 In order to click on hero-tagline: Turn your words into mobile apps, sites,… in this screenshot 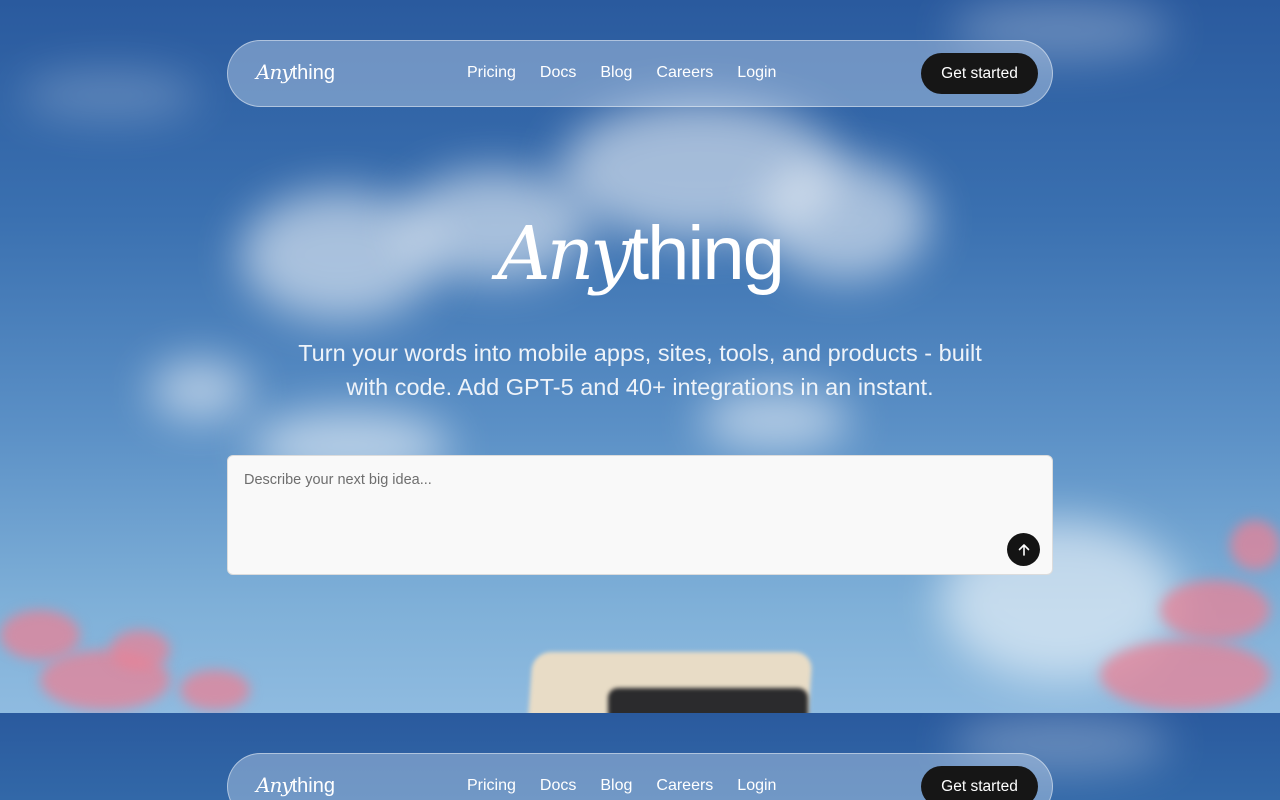, I will do `click(640, 370)`.